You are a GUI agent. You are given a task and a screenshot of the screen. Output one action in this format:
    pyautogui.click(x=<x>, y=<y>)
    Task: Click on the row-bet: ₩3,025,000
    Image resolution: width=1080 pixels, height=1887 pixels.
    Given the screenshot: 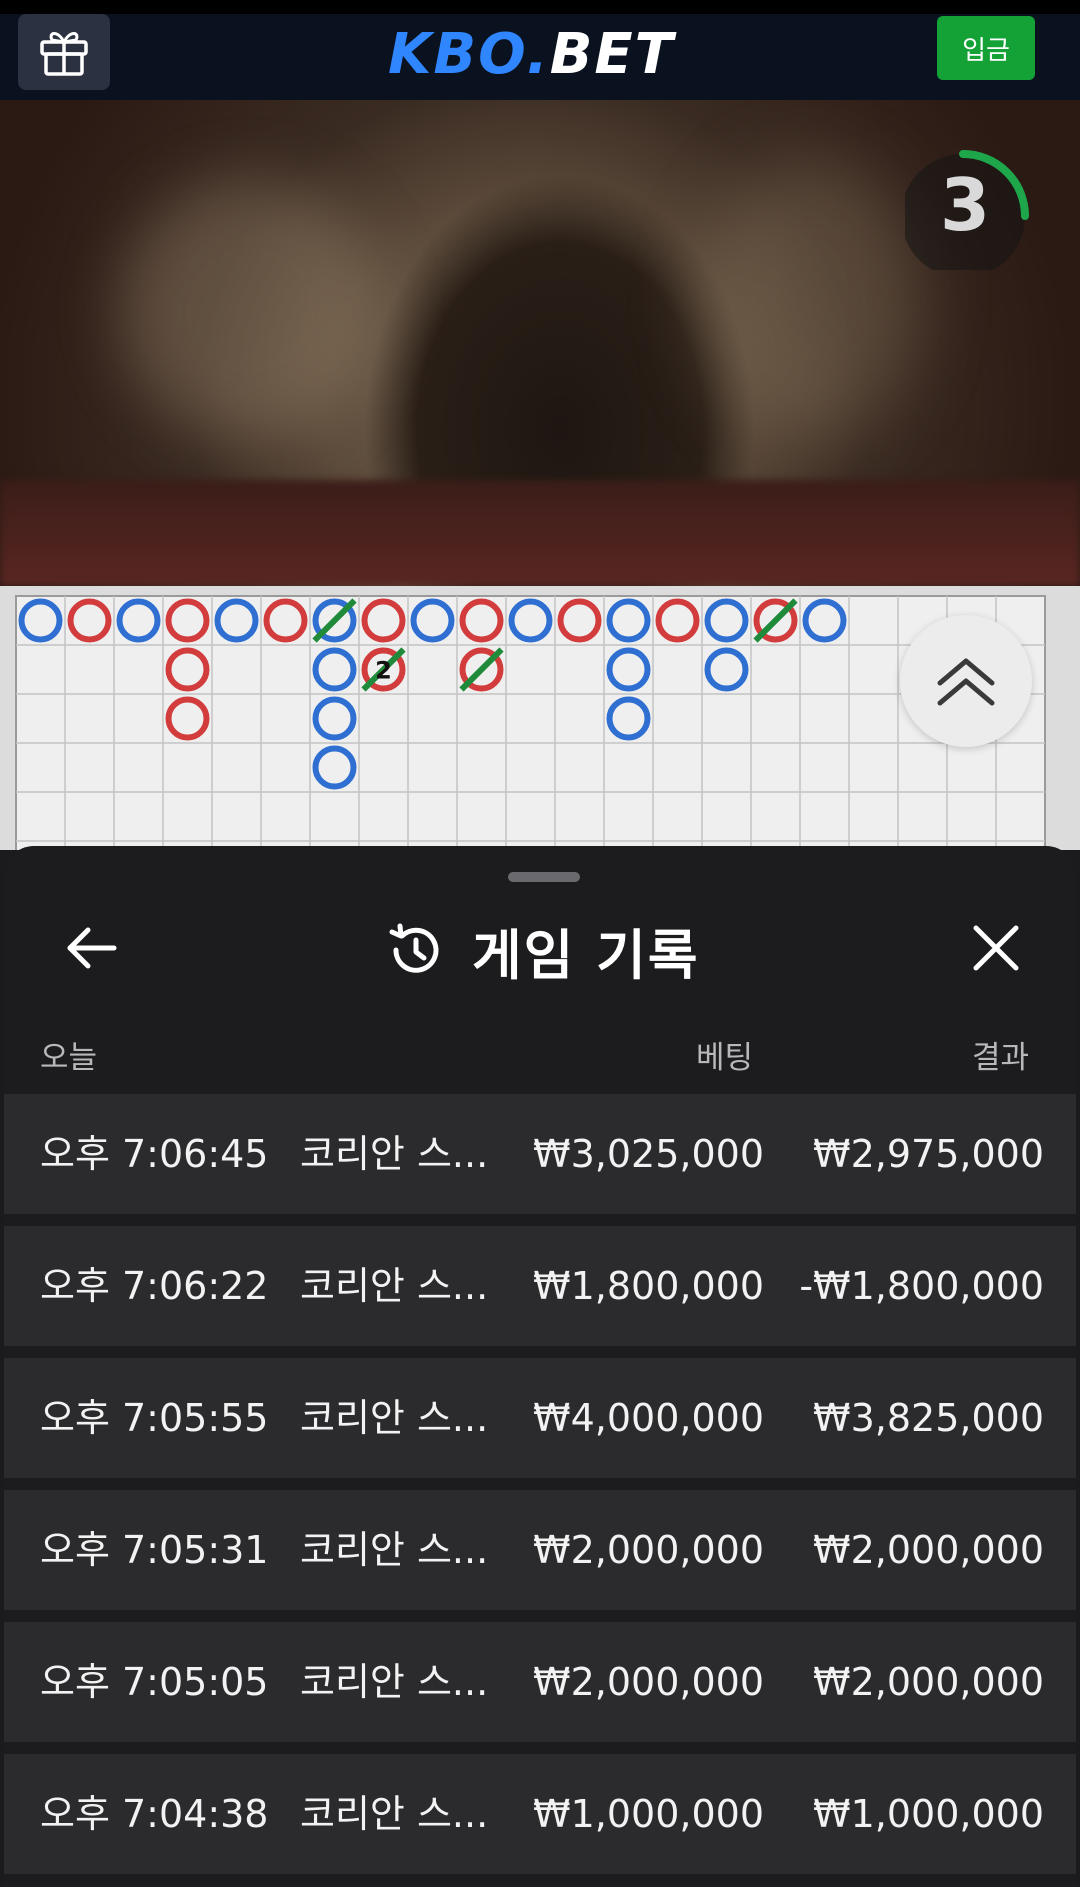 What is the action you would take?
    pyautogui.click(x=648, y=1154)
    